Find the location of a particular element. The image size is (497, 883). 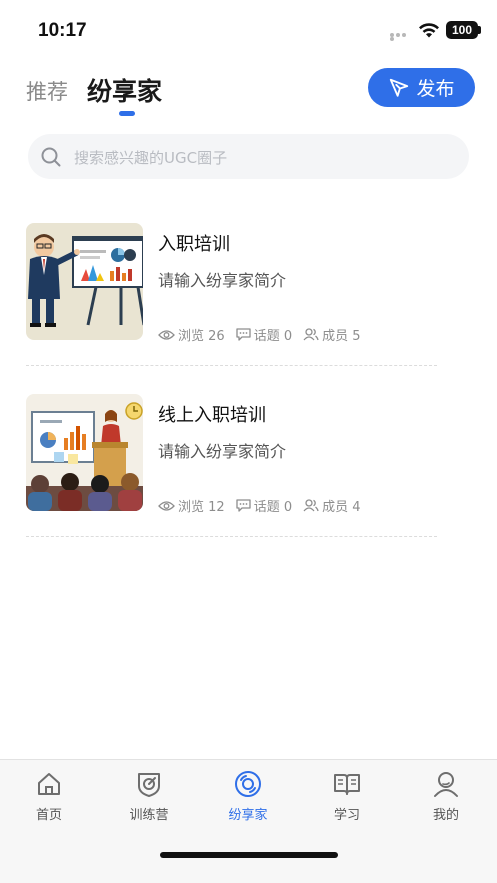

disc-icon is located at coordinates (248, 784).